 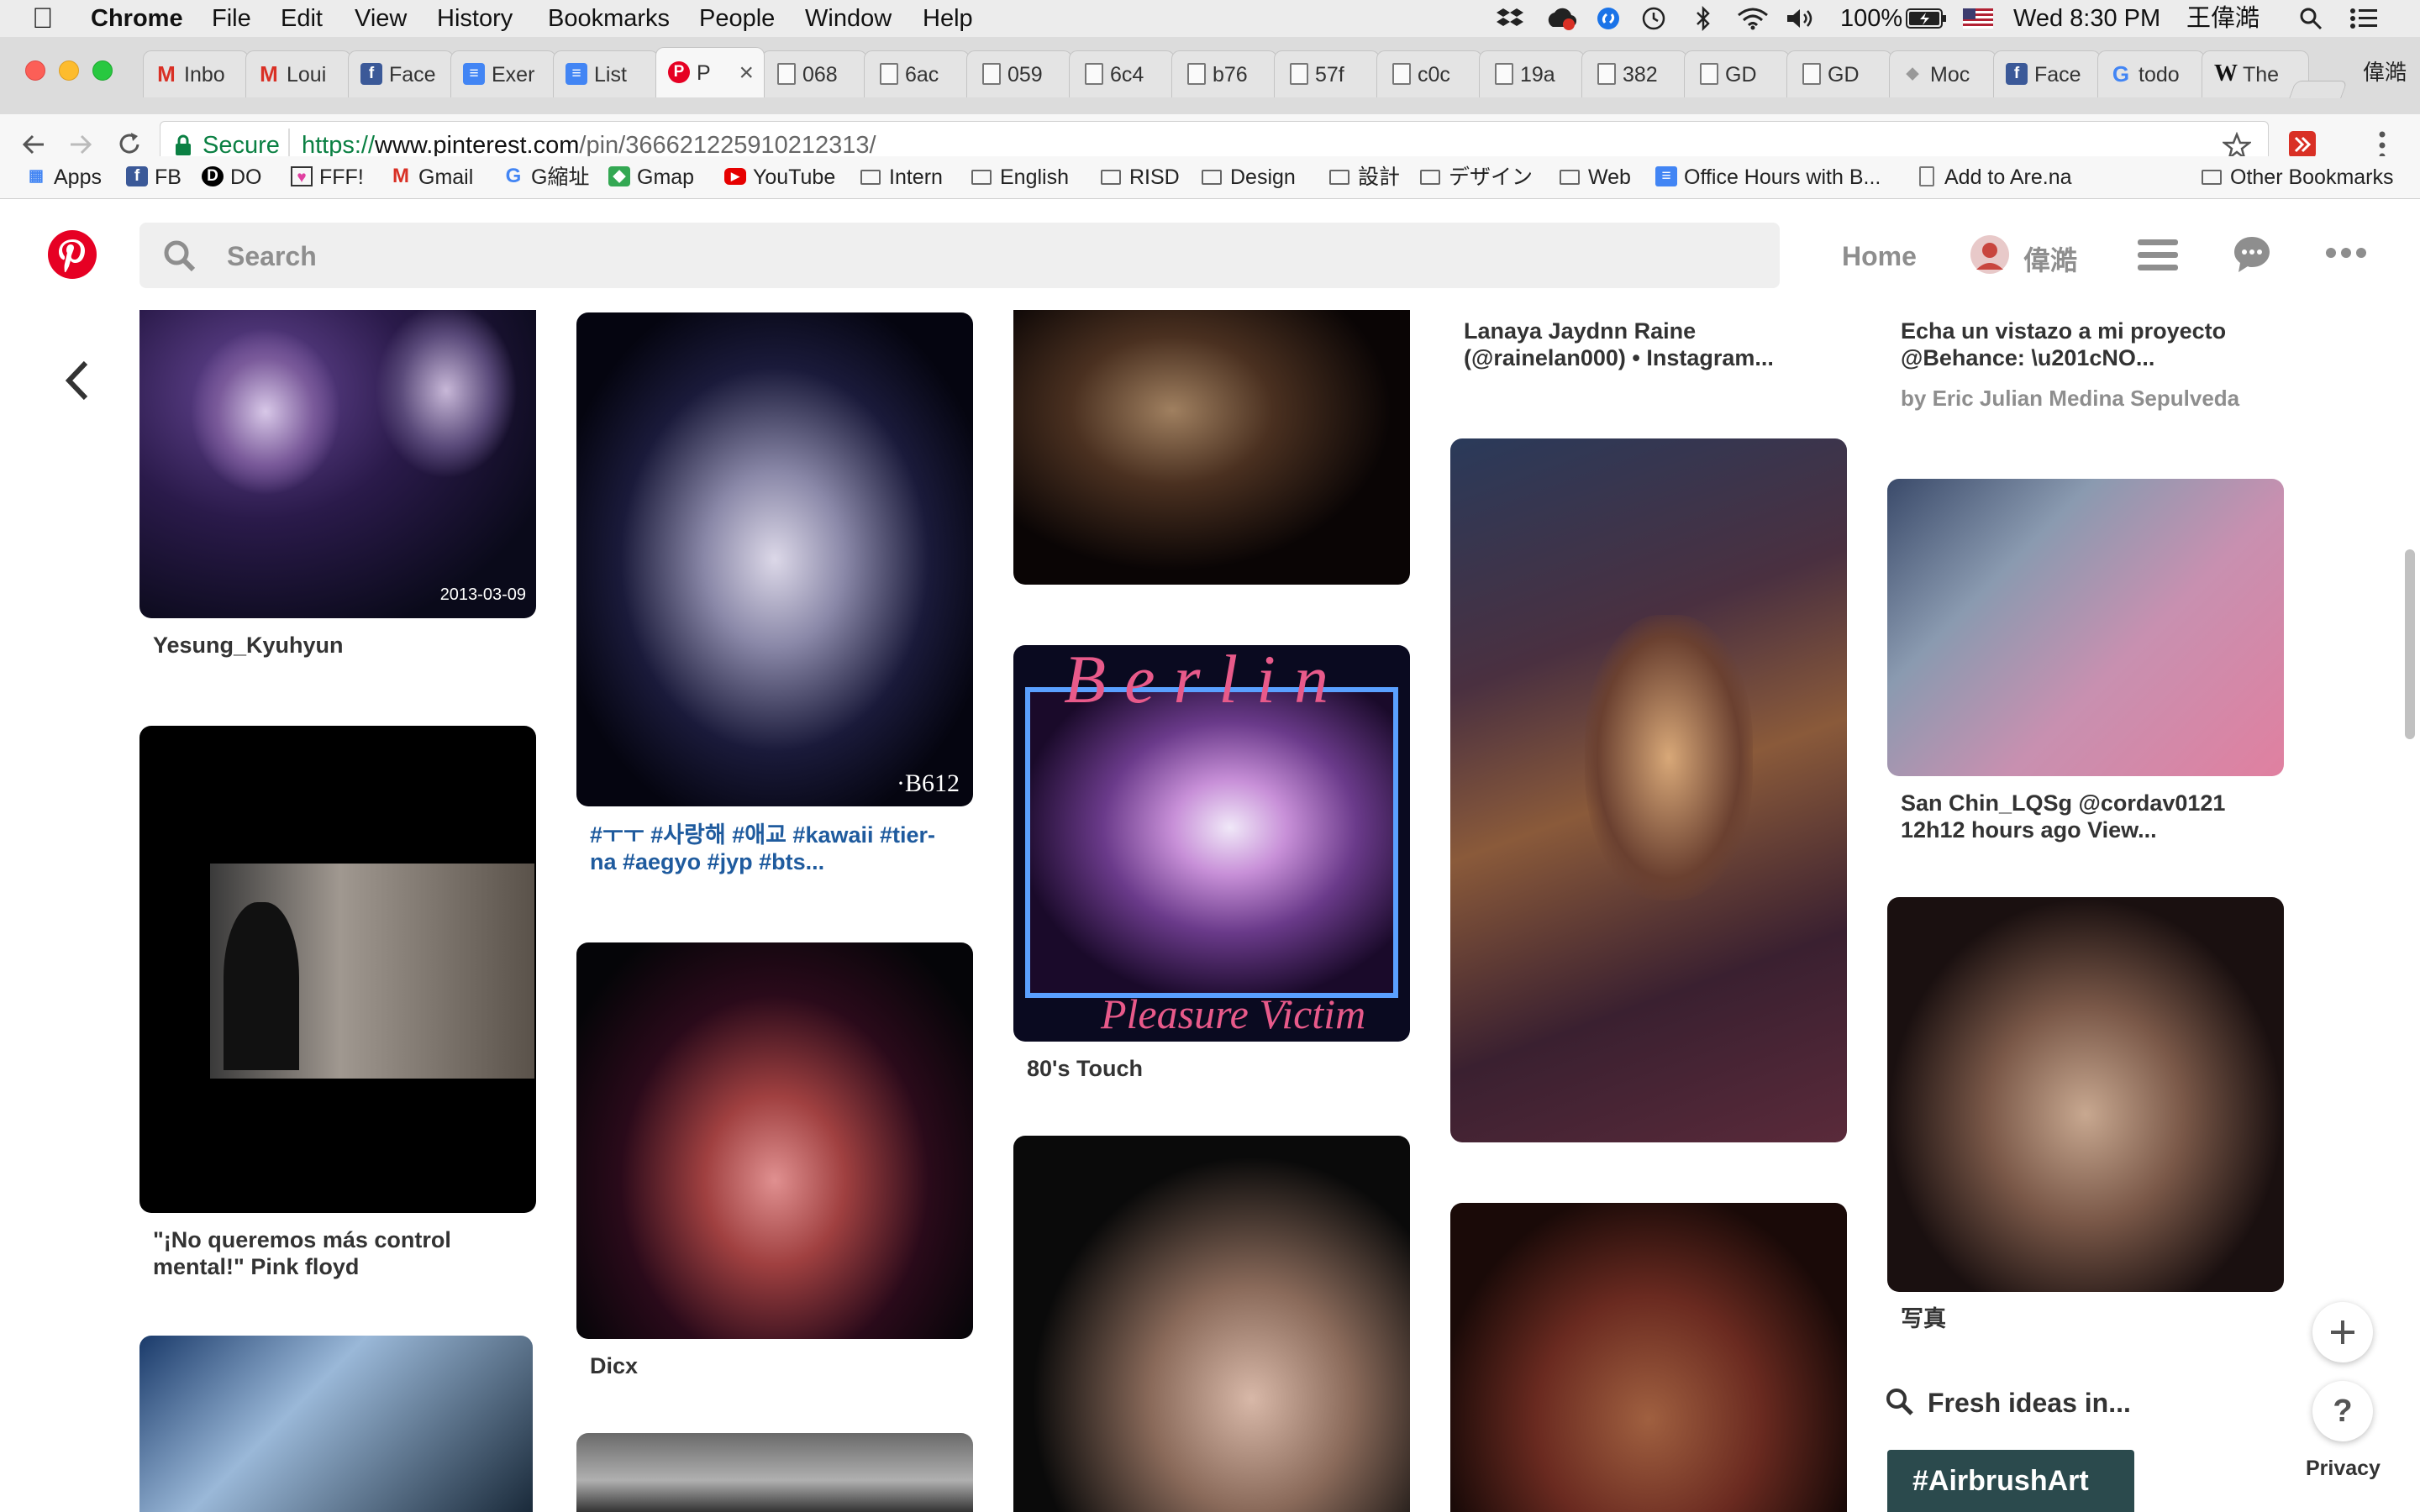 I want to click on wifi-icon, so click(x=1753, y=18).